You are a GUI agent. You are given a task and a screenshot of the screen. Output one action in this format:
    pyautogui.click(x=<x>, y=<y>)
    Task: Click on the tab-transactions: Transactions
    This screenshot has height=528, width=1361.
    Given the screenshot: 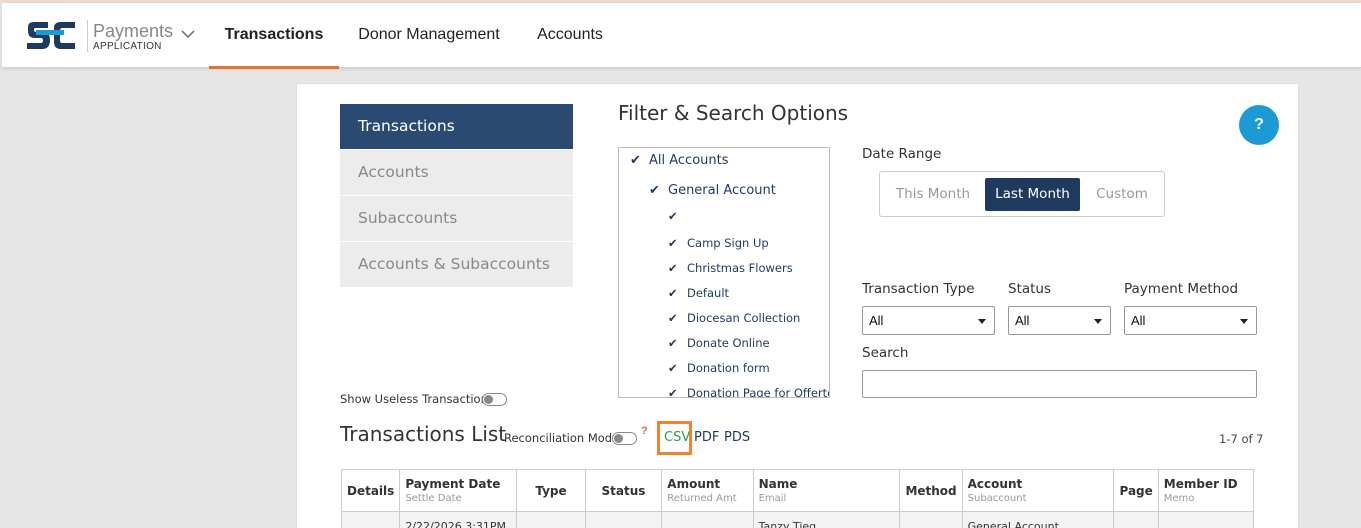 What is the action you would take?
    pyautogui.click(x=274, y=36)
    